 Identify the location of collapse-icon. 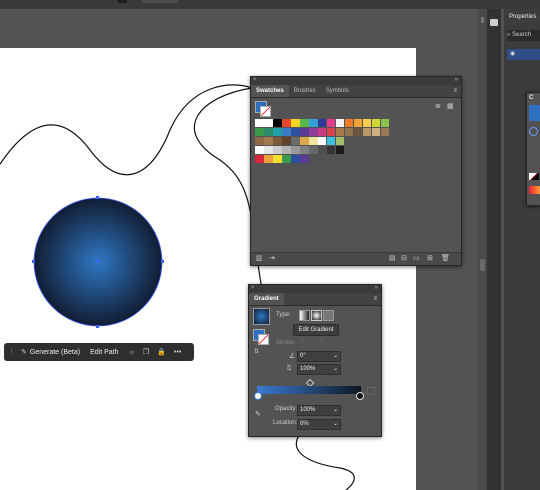
(482, 20).